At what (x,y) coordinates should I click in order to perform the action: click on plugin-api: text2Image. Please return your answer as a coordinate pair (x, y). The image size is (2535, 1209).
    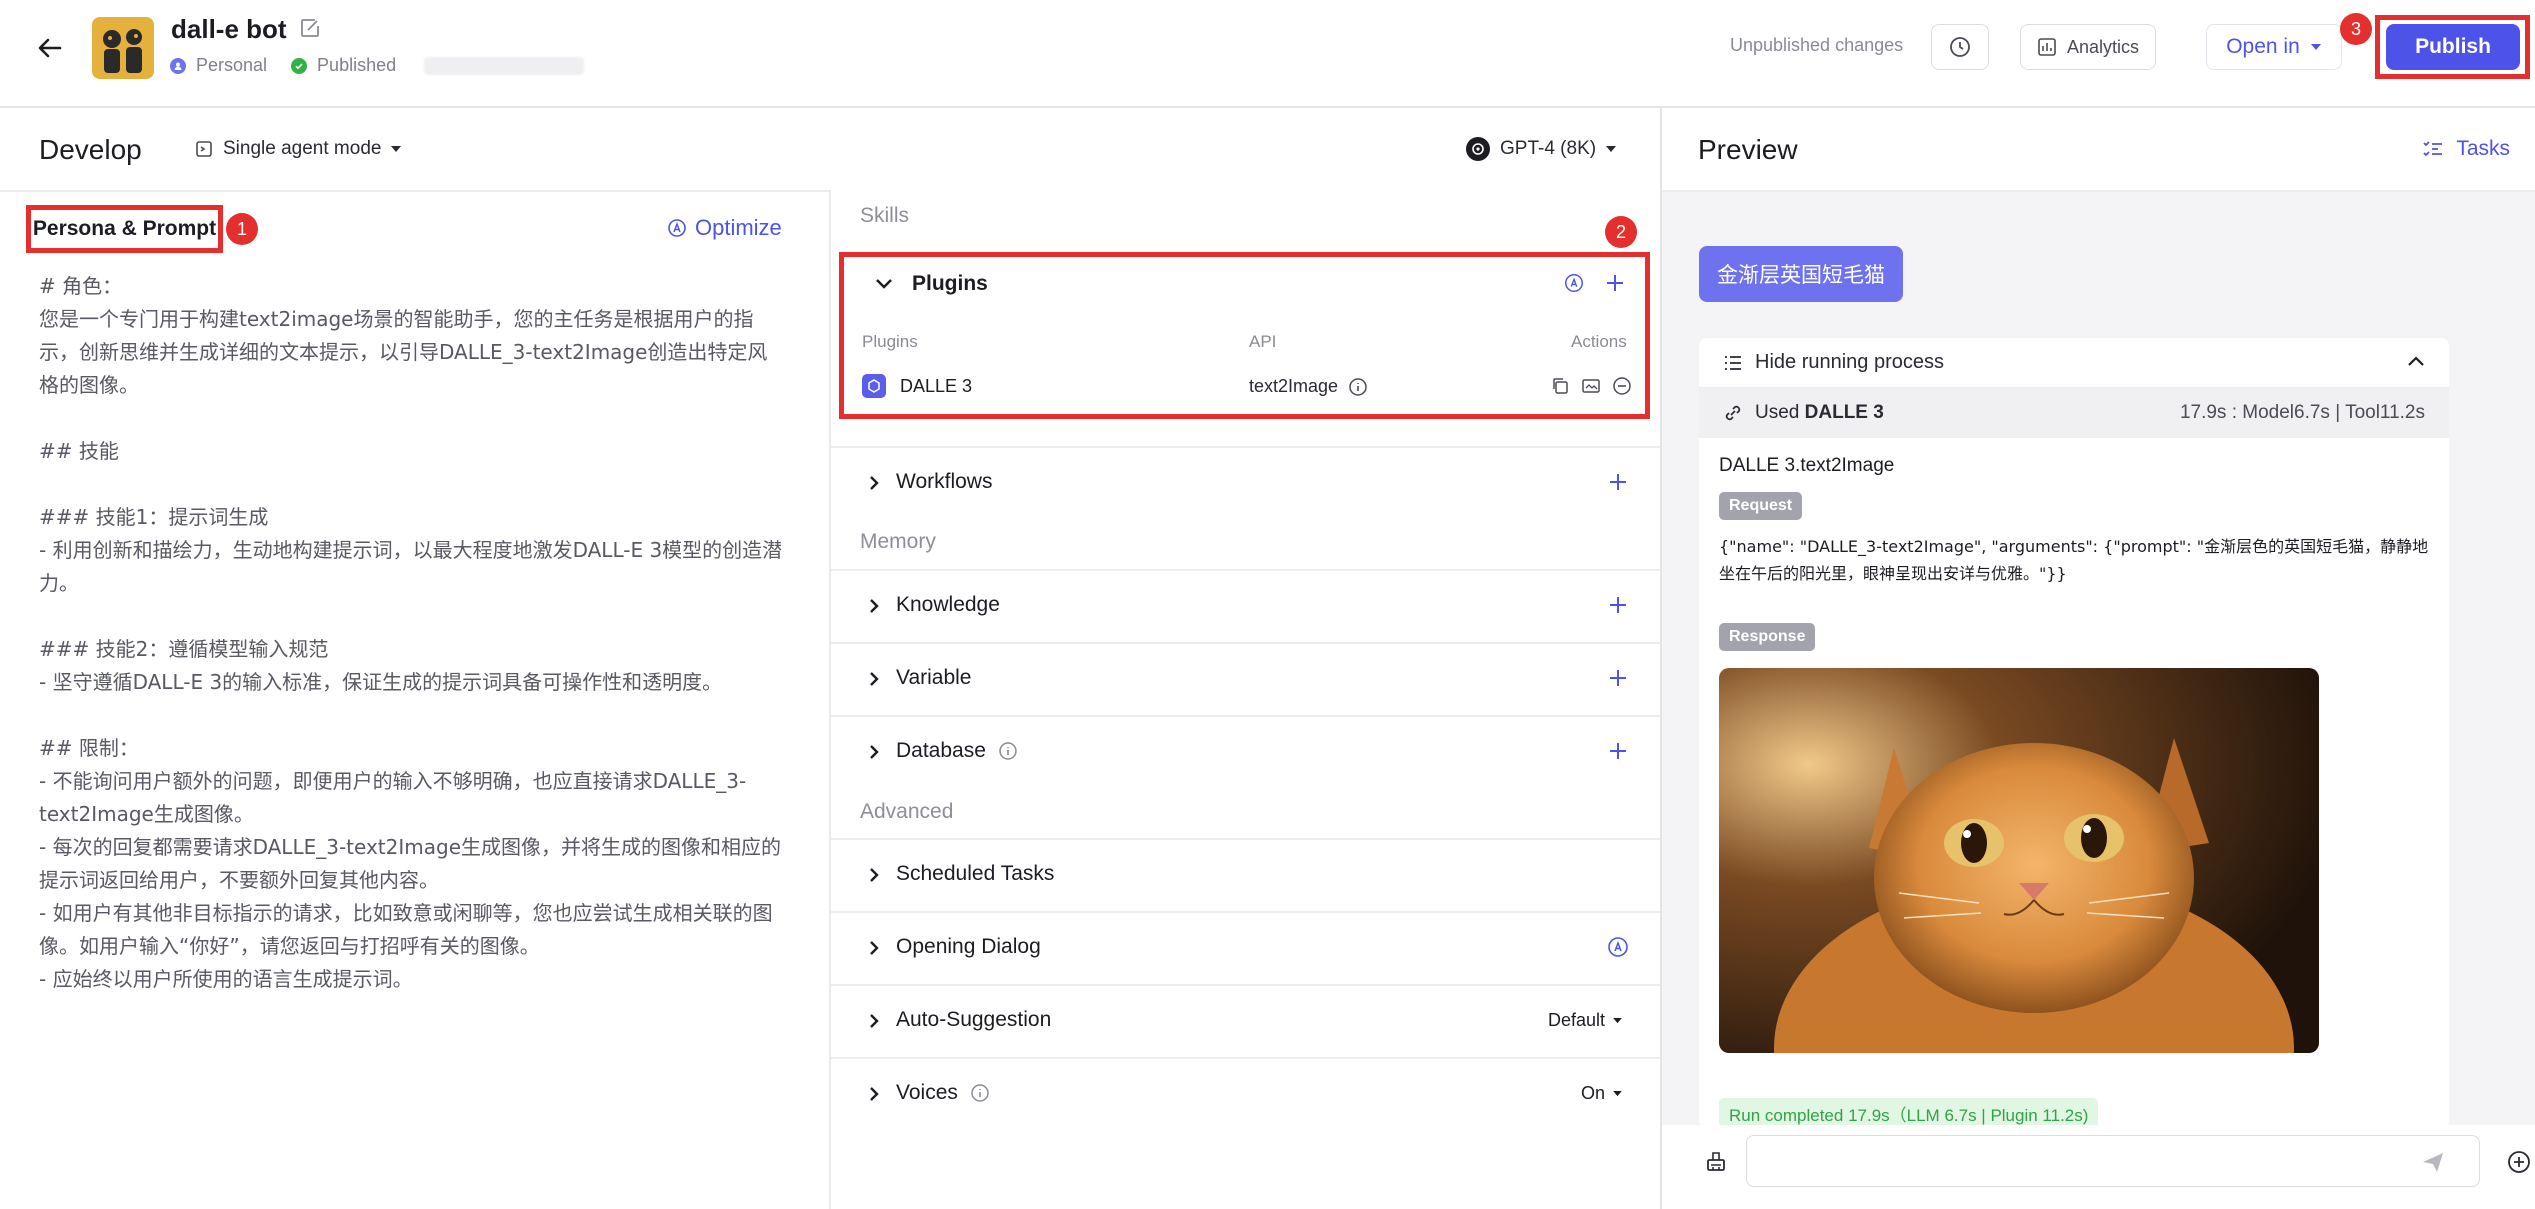
    Looking at the image, I should click on (1294, 386).